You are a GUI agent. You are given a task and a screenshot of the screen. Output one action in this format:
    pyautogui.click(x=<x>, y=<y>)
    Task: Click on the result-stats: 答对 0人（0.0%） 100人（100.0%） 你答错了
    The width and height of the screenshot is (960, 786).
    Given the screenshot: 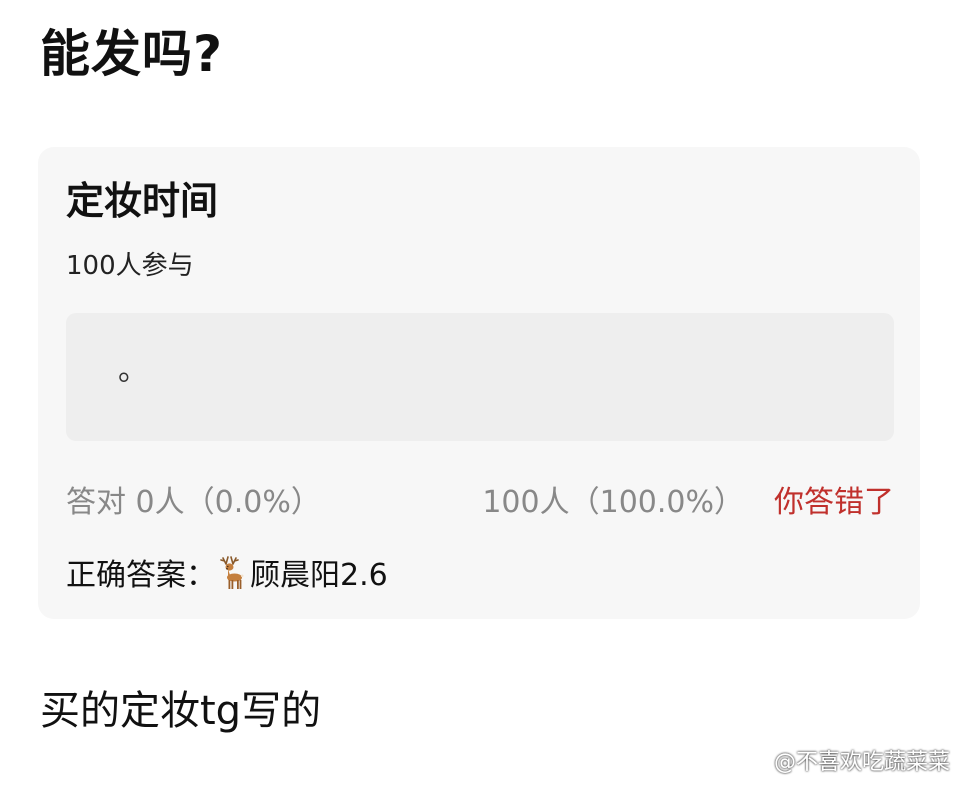 What is the action you would take?
    pyautogui.click(x=480, y=503)
    